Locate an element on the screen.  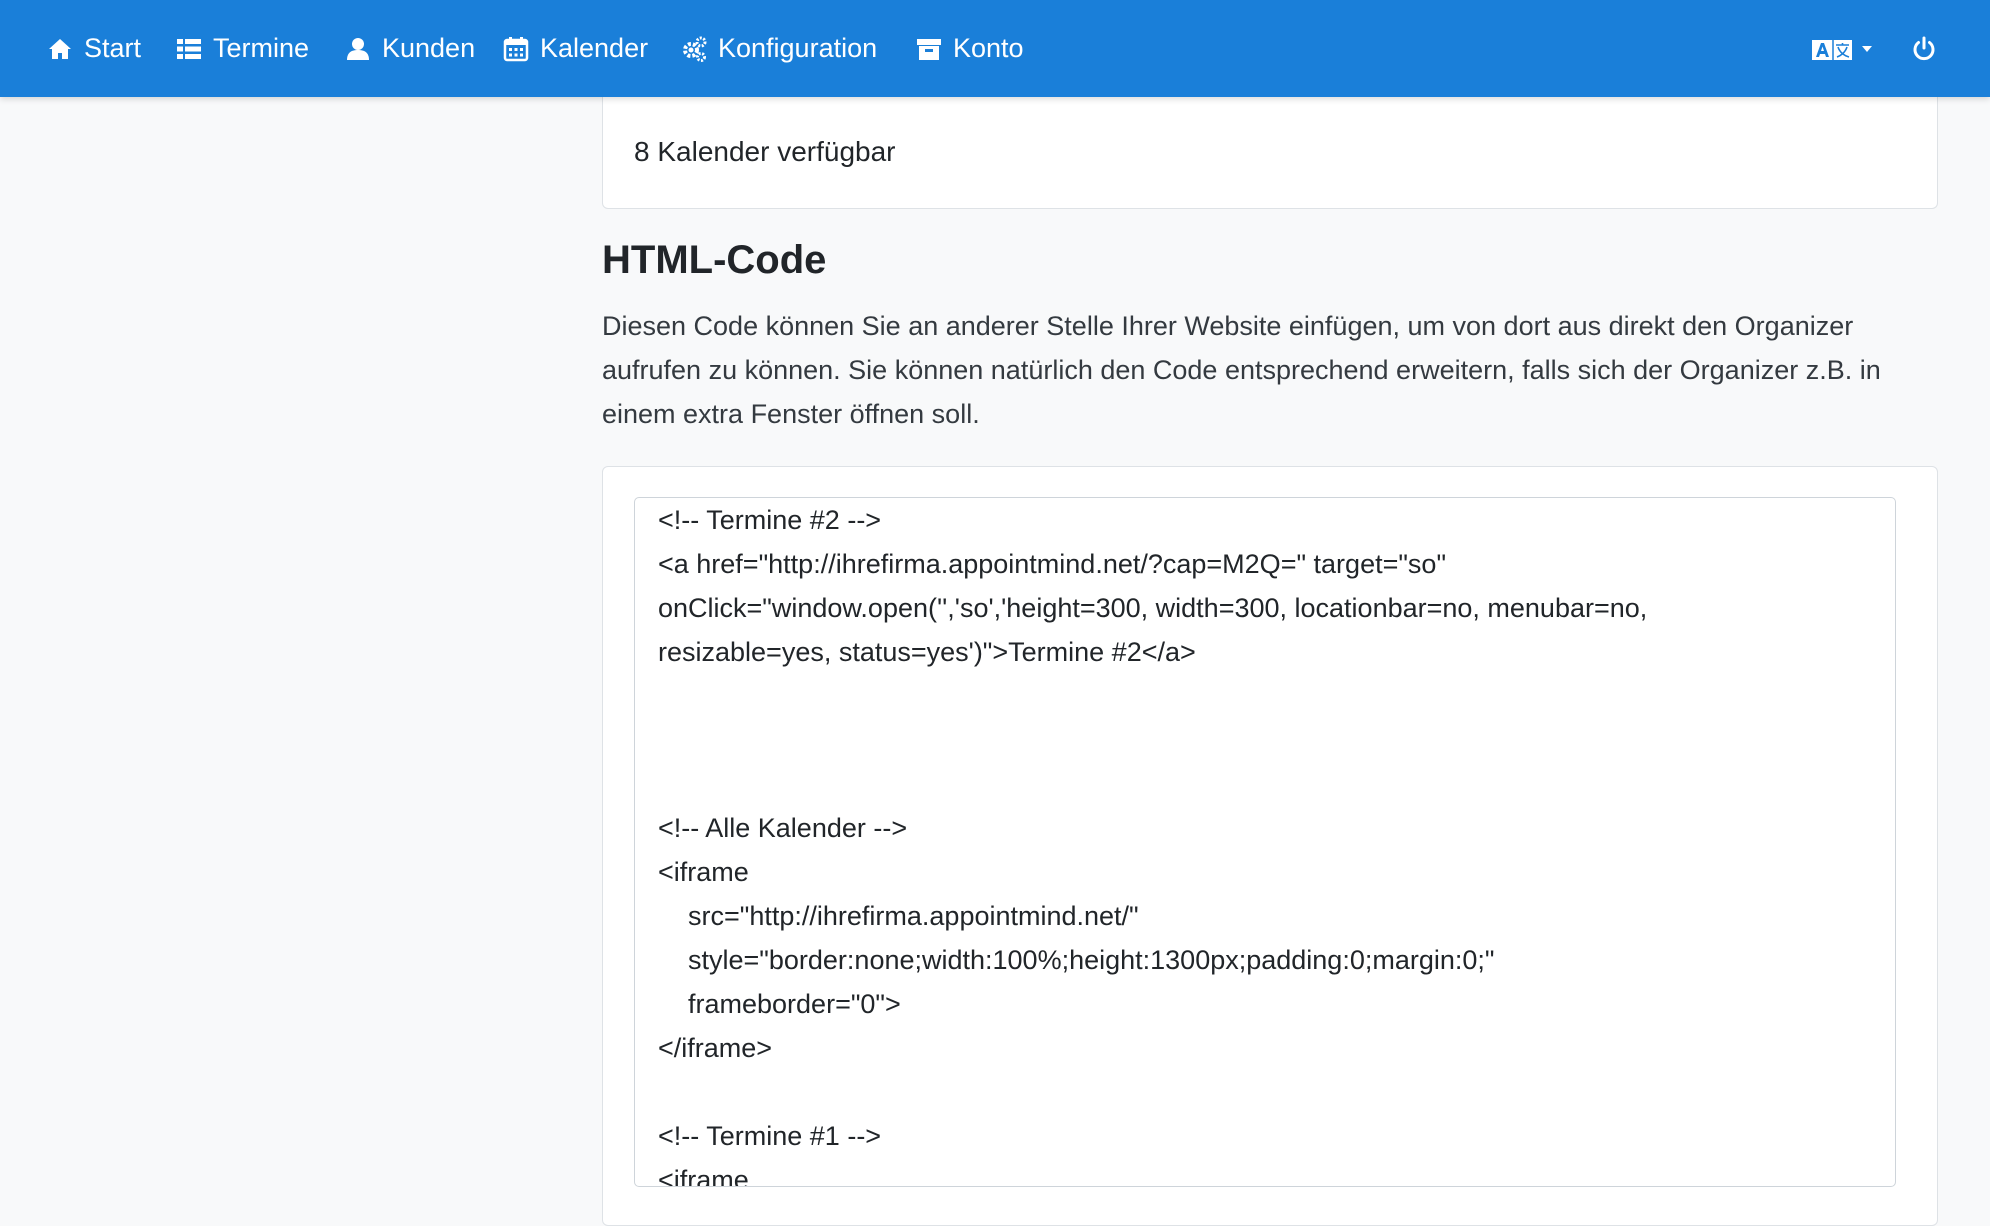
nav-kunden-label: Kunden is located at coordinates (429, 48).